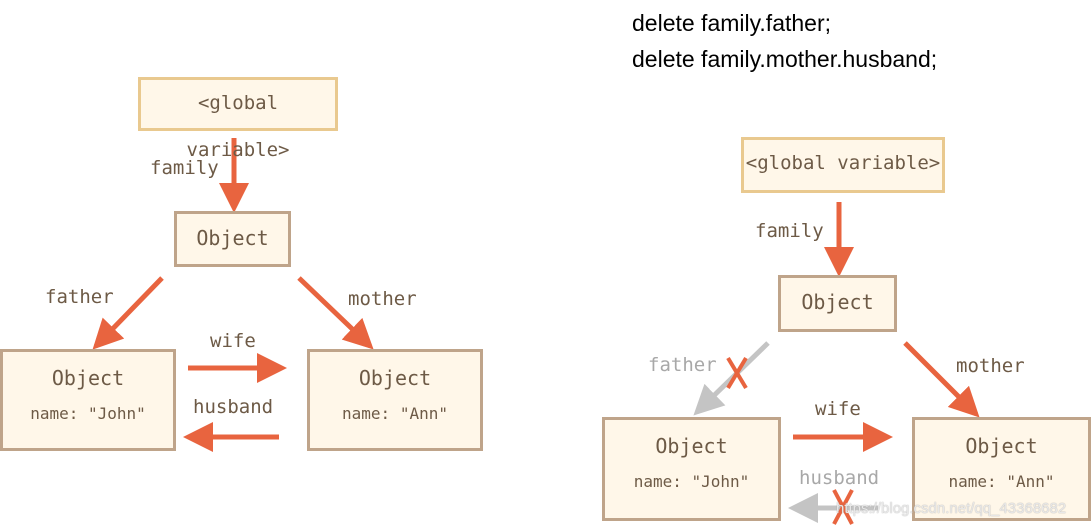 The width and height of the screenshot is (1092, 529). I want to click on left-global-variable-box: <global variable>, so click(238, 119).